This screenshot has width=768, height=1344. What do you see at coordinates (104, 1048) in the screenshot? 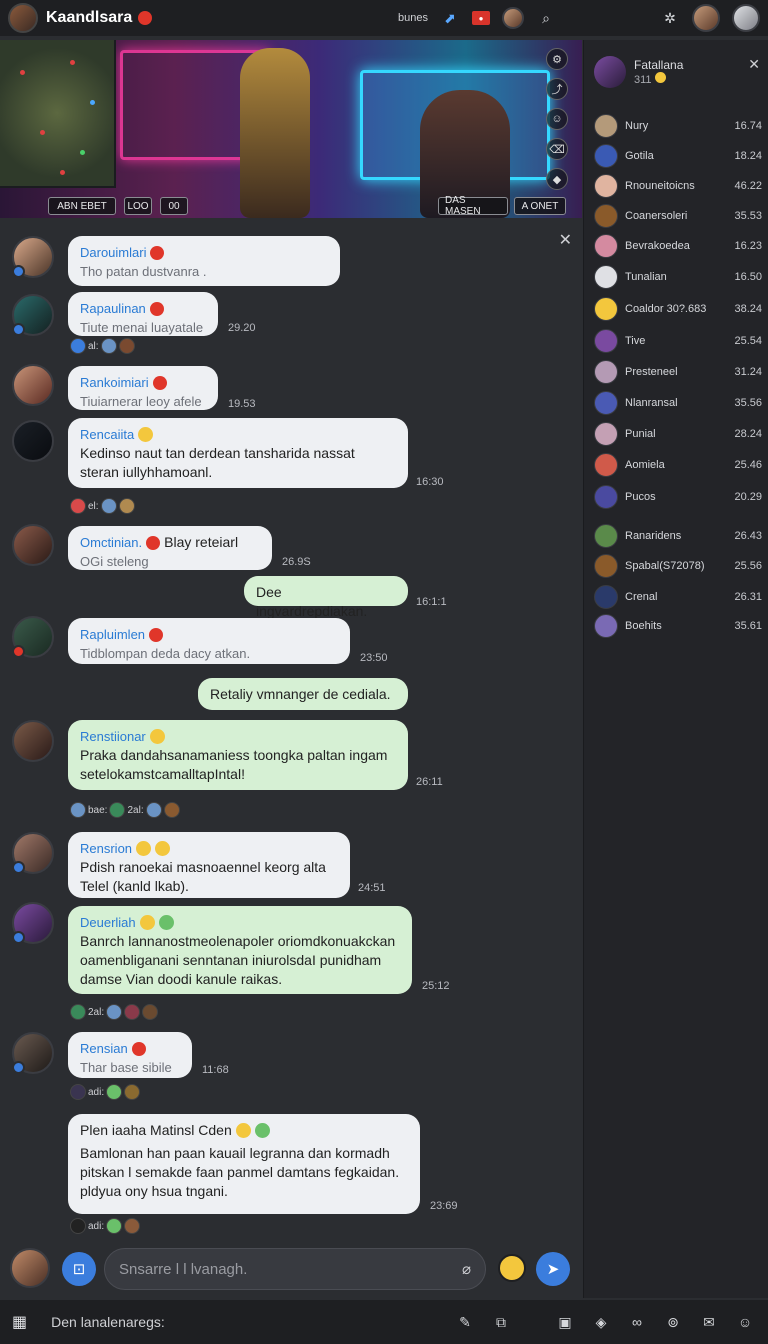
I see `message-author: Rensian` at bounding box center [104, 1048].